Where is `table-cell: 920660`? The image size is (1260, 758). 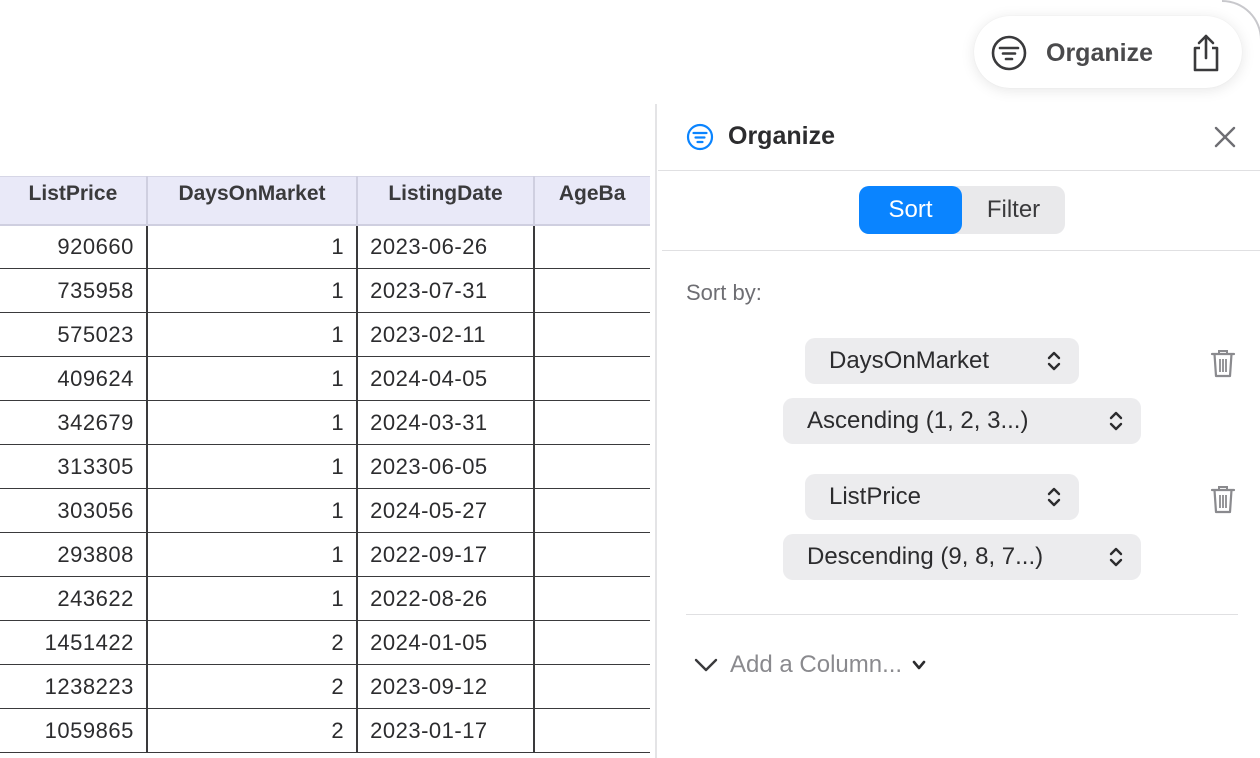 table-cell: 920660 is located at coordinates (74, 246).